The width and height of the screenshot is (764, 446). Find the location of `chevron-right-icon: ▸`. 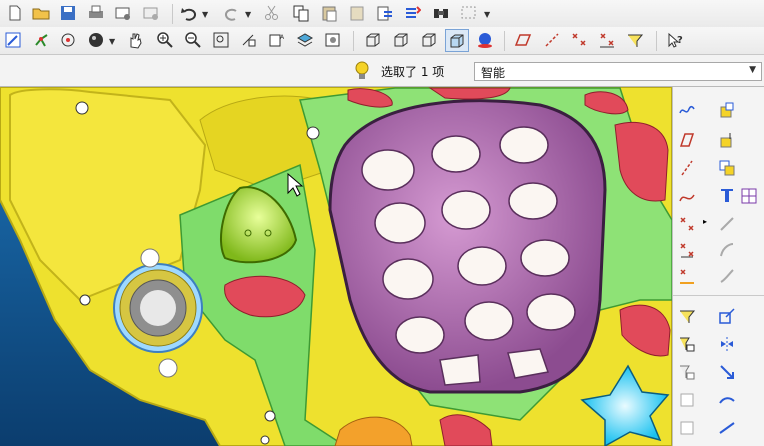

chevron-right-icon: ▸ is located at coordinates (705, 221).